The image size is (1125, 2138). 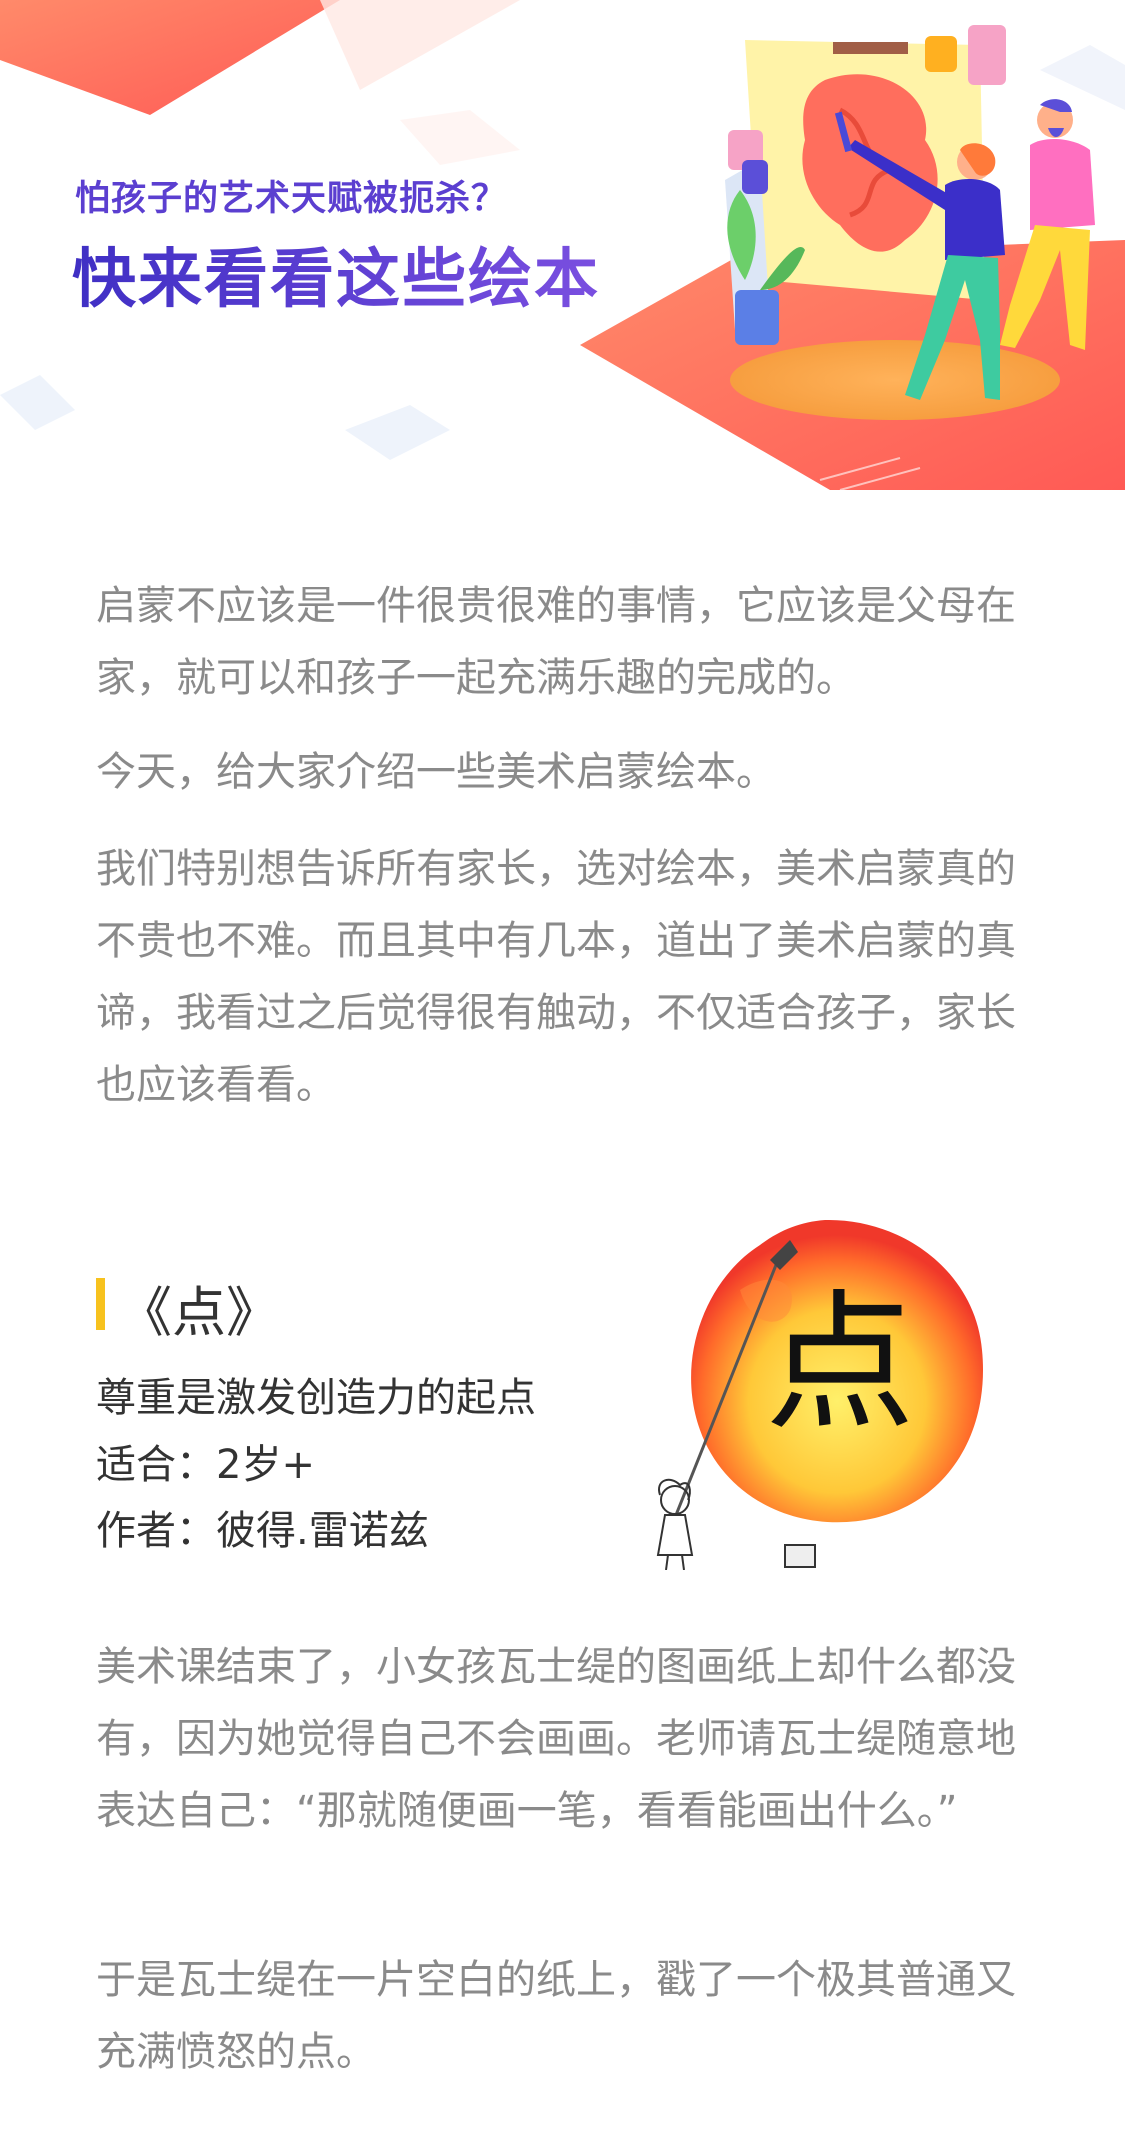 I want to click on banner-subtitle: 怕孩子的艺术天赋被扼杀？, so click(x=291, y=199).